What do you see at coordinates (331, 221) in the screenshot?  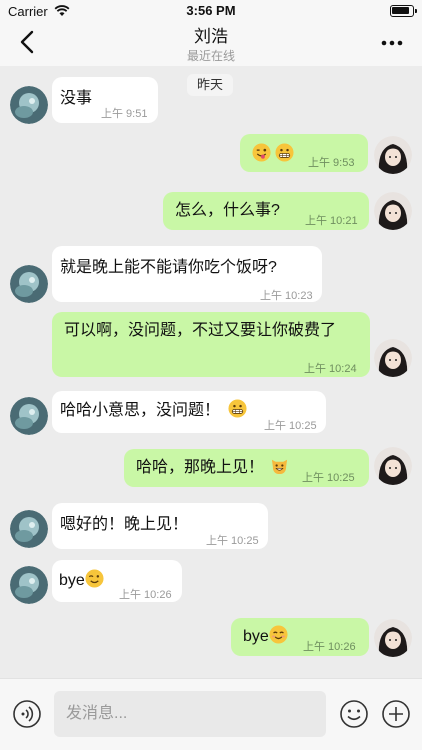 I see `message-time: 上午 10:21` at bounding box center [331, 221].